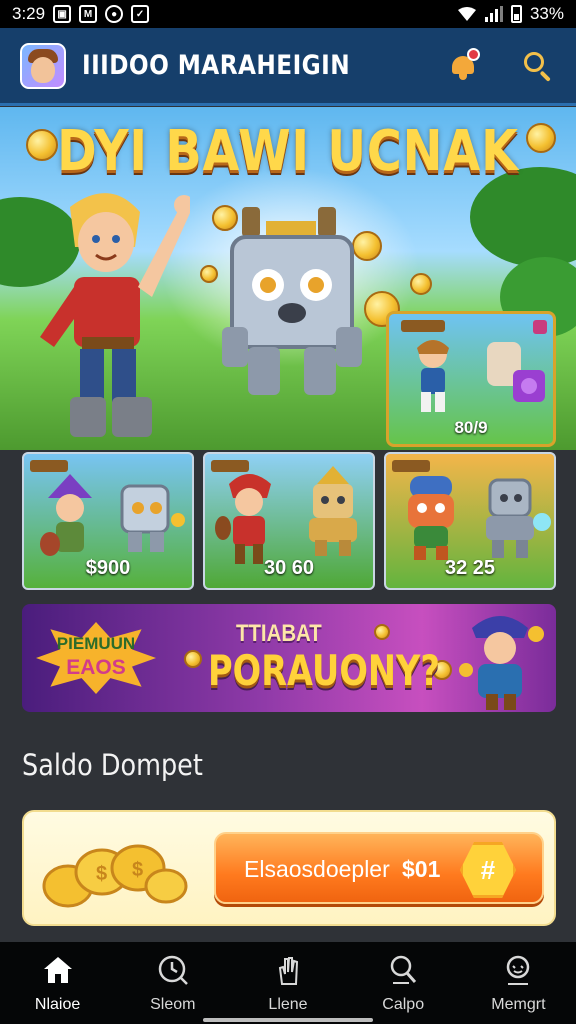  What do you see at coordinates (108, 521) in the screenshot?
I see `game-card: $900` at bounding box center [108, 521].